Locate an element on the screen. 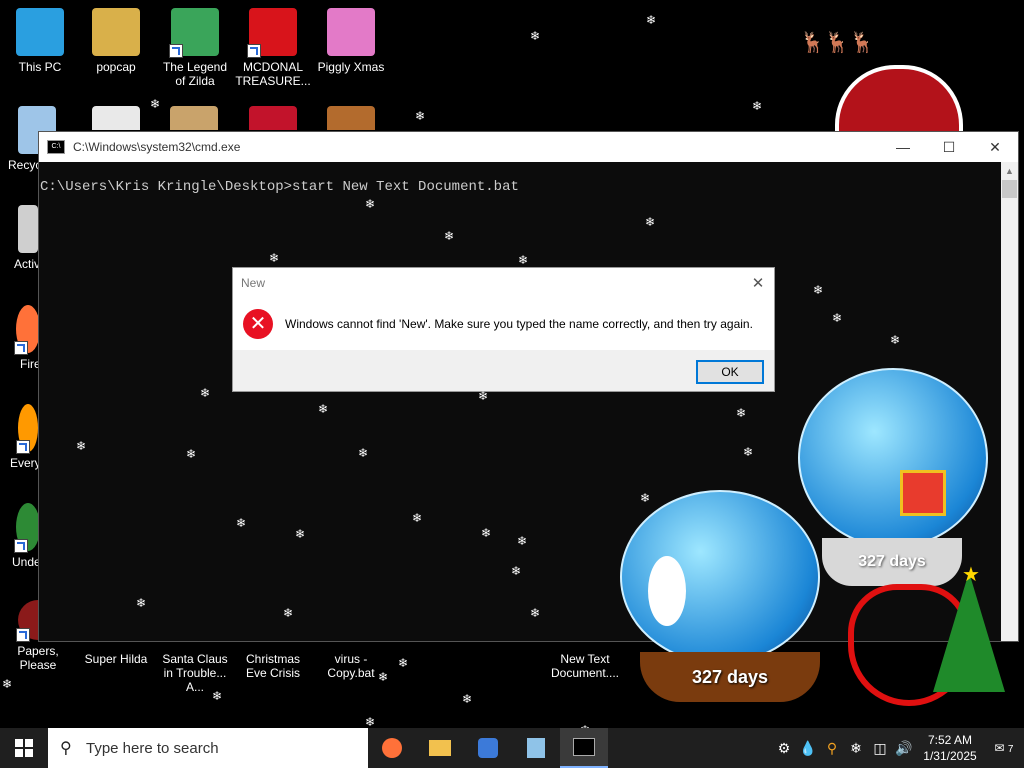 Image resolution: width=1024 pixels, height=768 pixels. maximize-icon: ☐ is located at coordinates (949, 146).